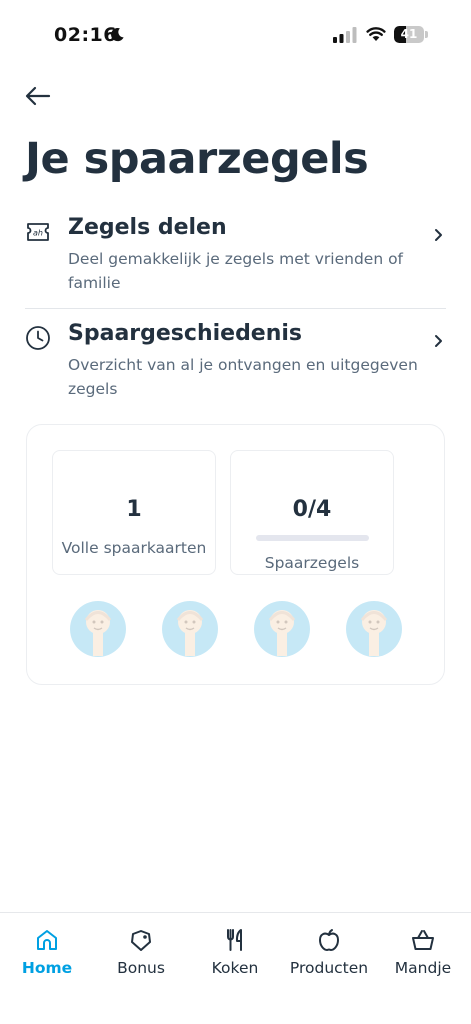 This screenshot has width=471, height=1024. I want to click on nav-producten-label: Producten, so click(329, 968).